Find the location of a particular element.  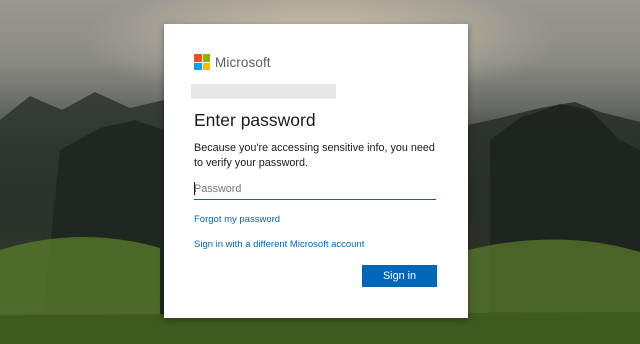

sign-in-button: Sign in is located at coordinates (399, 276).